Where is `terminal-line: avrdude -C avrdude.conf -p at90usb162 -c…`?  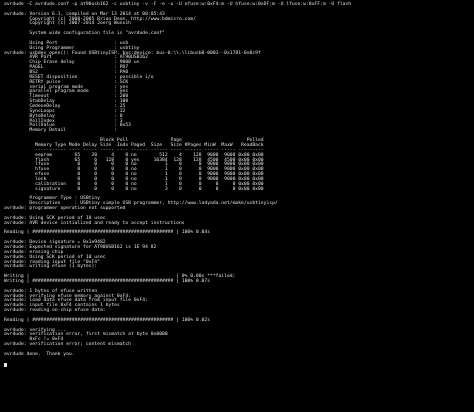
terminal-line: avrdude -C avrdude.conf -p at90usb162 -c… is located at coordinates (178, 4).